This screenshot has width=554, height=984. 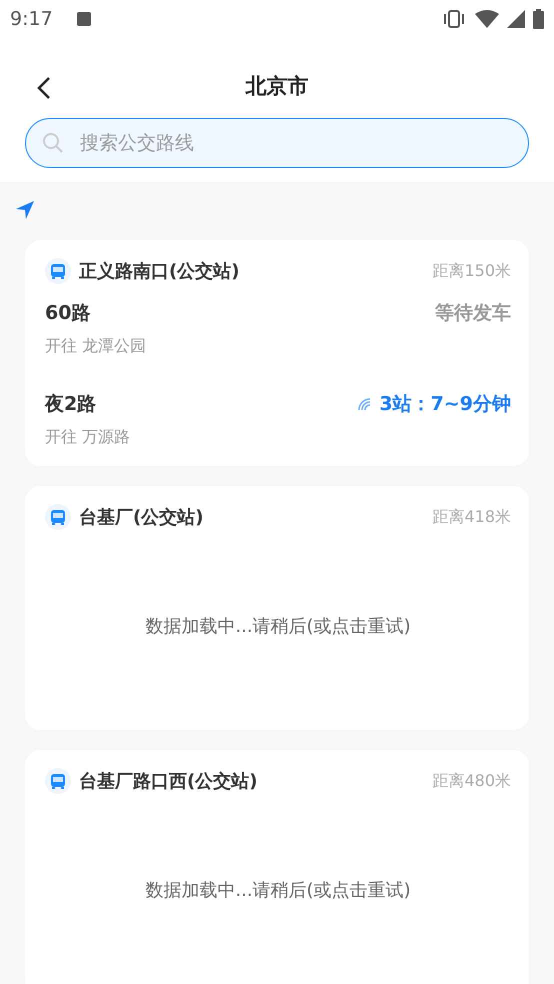 I want to click on station-distance: 距离480米, so click(x=471, y=781).